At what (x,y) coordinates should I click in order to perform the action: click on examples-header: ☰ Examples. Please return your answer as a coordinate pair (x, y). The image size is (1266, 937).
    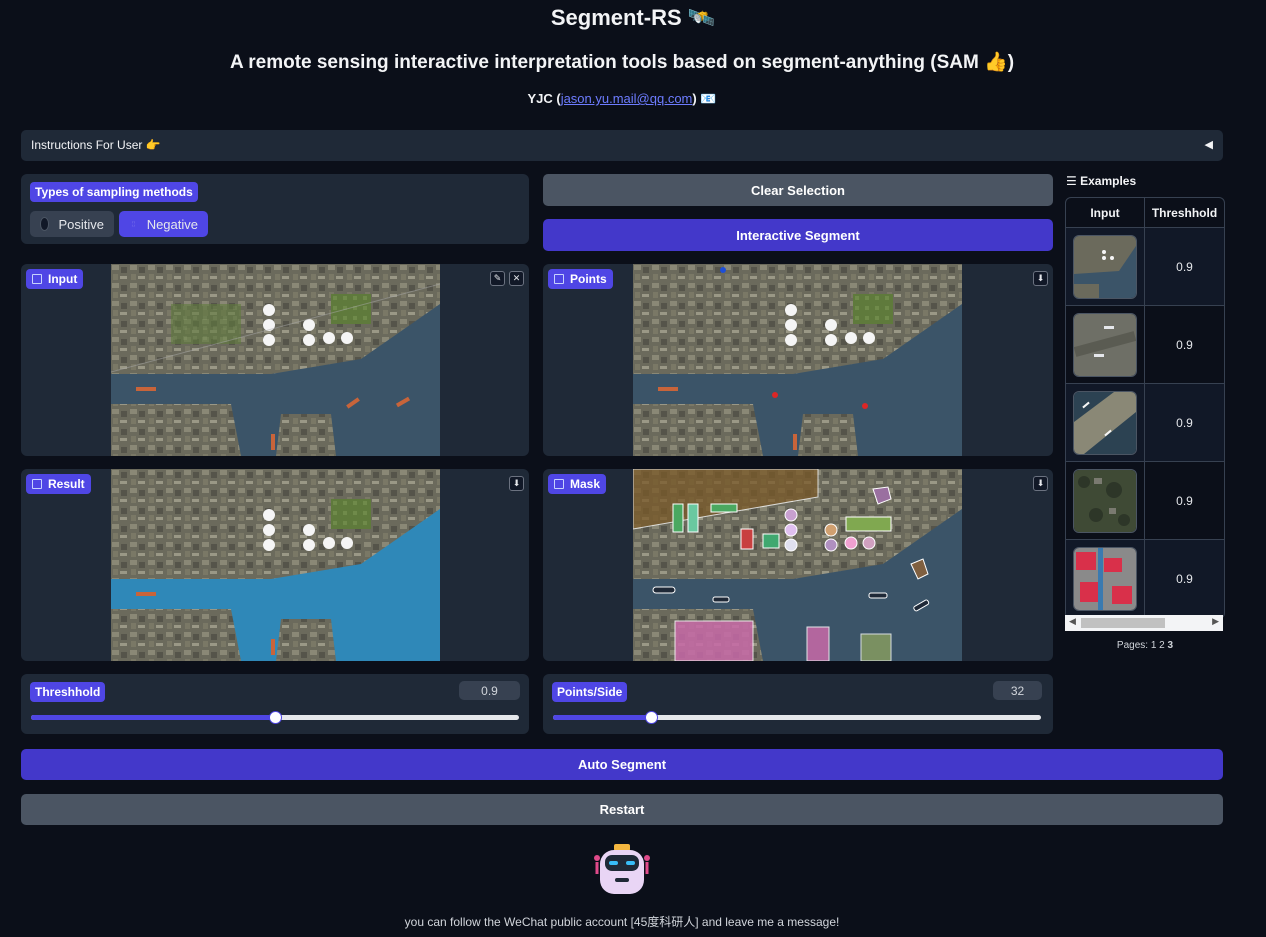
    Looking at the image, I should click on (1101, 181).